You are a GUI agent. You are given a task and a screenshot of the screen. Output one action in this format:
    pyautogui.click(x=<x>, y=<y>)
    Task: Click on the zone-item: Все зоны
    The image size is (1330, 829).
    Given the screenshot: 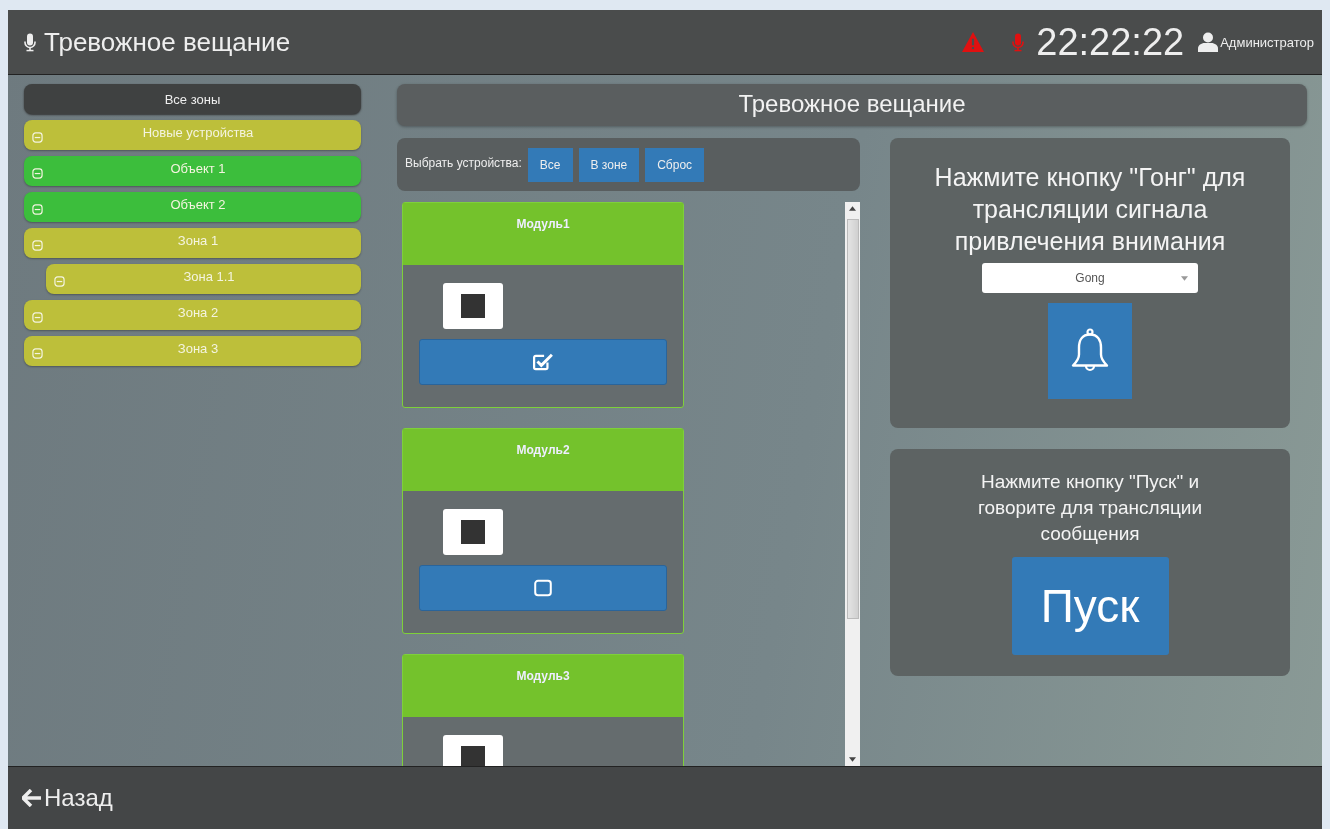 What is the action you would take?
    pyautogui.click(x=192, y=99)
    